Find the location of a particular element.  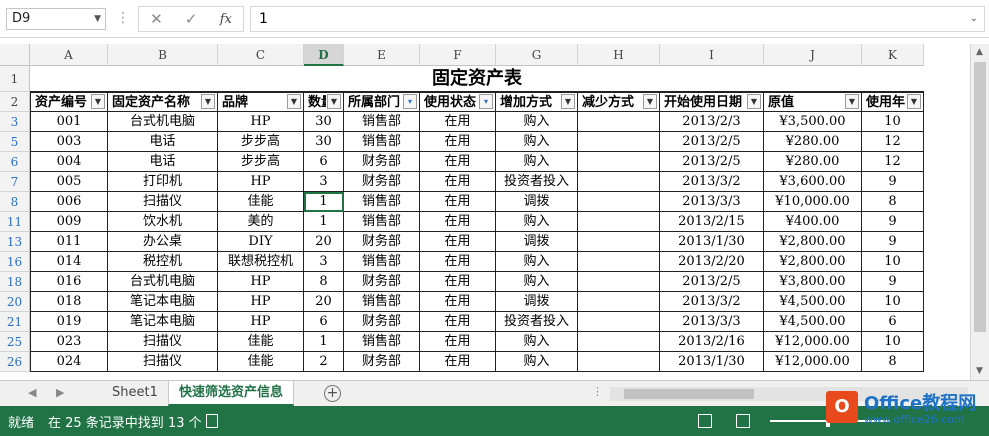

tab-quick-filter: 快速筛选资产信息 is located at coordinates (231, 393).